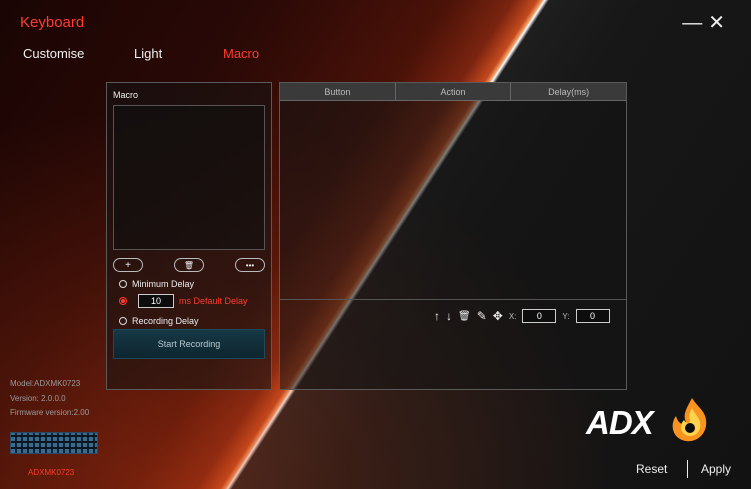 This screenshot has width=751, height=489. Describe the element at coordinates (148, 53) in the screenshot. I see `tab-light: Light` at that location.